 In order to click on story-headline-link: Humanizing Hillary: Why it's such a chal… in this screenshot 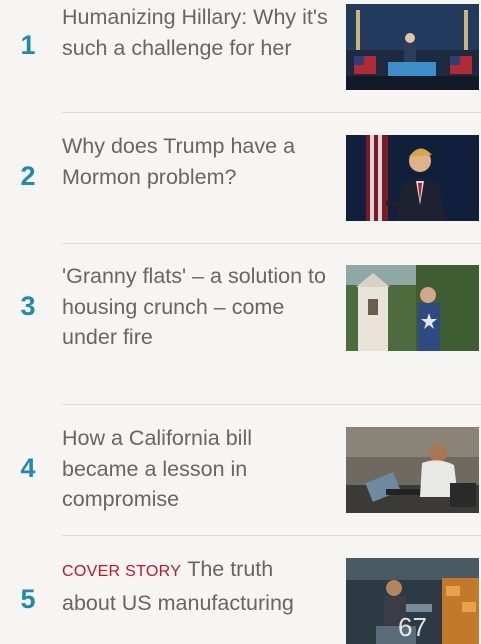, I will do `click(196, 32)`.